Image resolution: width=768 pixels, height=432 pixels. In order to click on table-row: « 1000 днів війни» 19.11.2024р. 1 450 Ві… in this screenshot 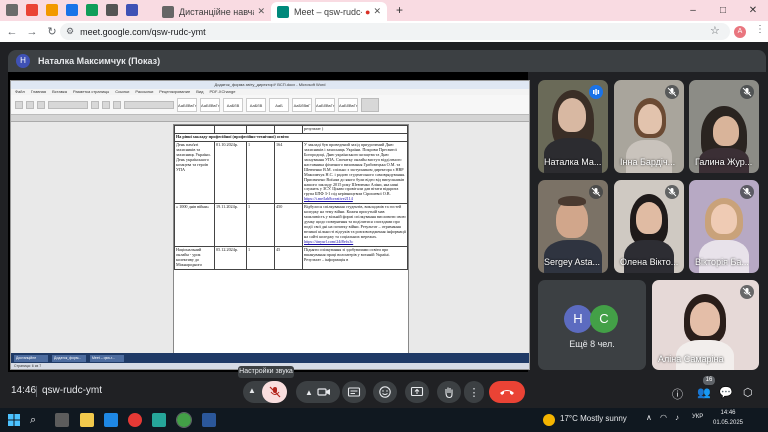, I will do `click(291, 225)`.